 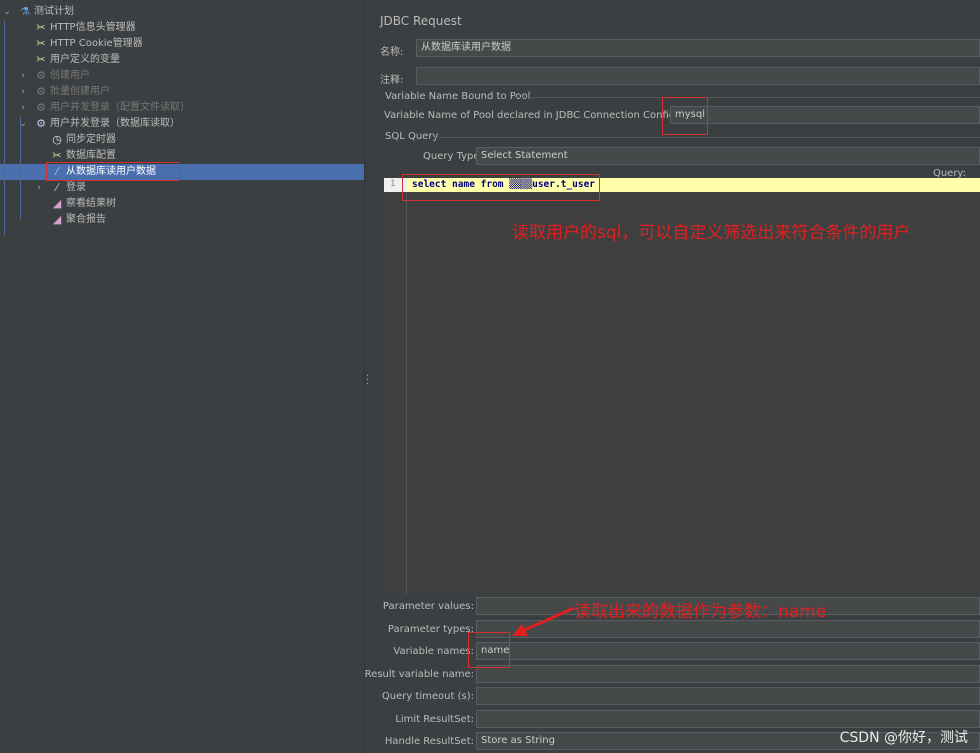 I want to click on tree-item-label: 用户并发登录（数据库读取）, so click(x=115, y=123).